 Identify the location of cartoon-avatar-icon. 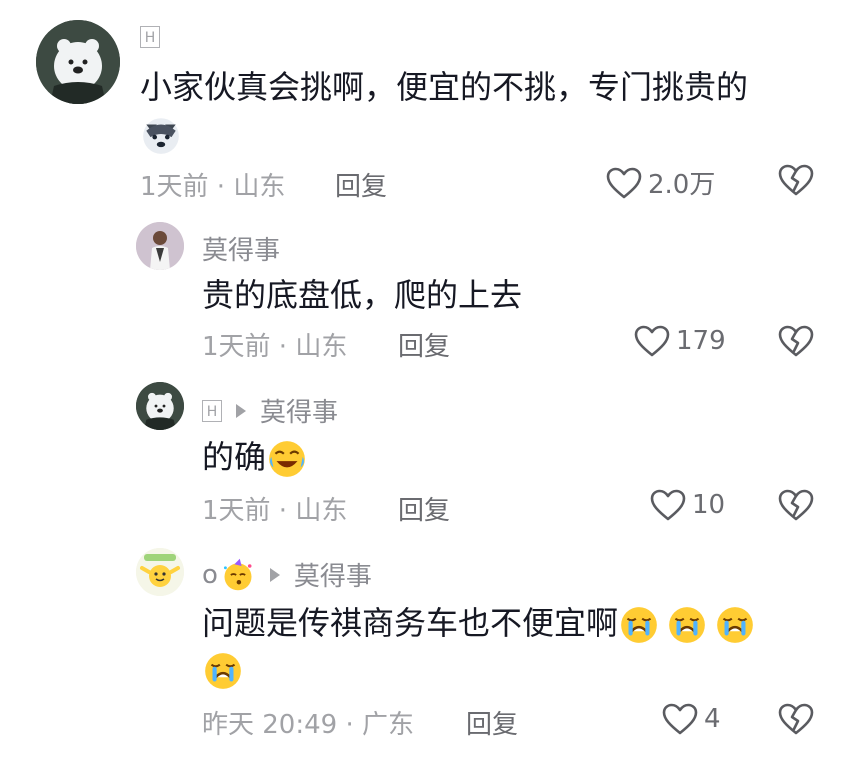
(160, 572).